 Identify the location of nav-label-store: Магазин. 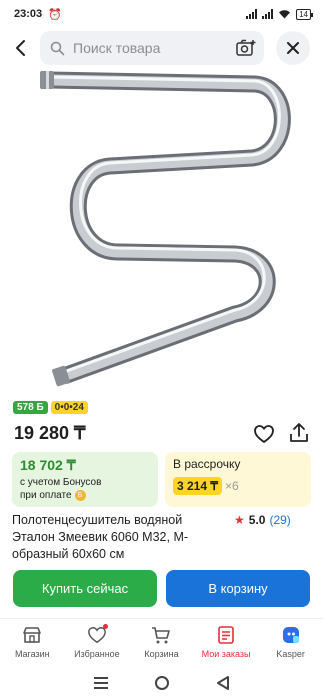
(32, 654).